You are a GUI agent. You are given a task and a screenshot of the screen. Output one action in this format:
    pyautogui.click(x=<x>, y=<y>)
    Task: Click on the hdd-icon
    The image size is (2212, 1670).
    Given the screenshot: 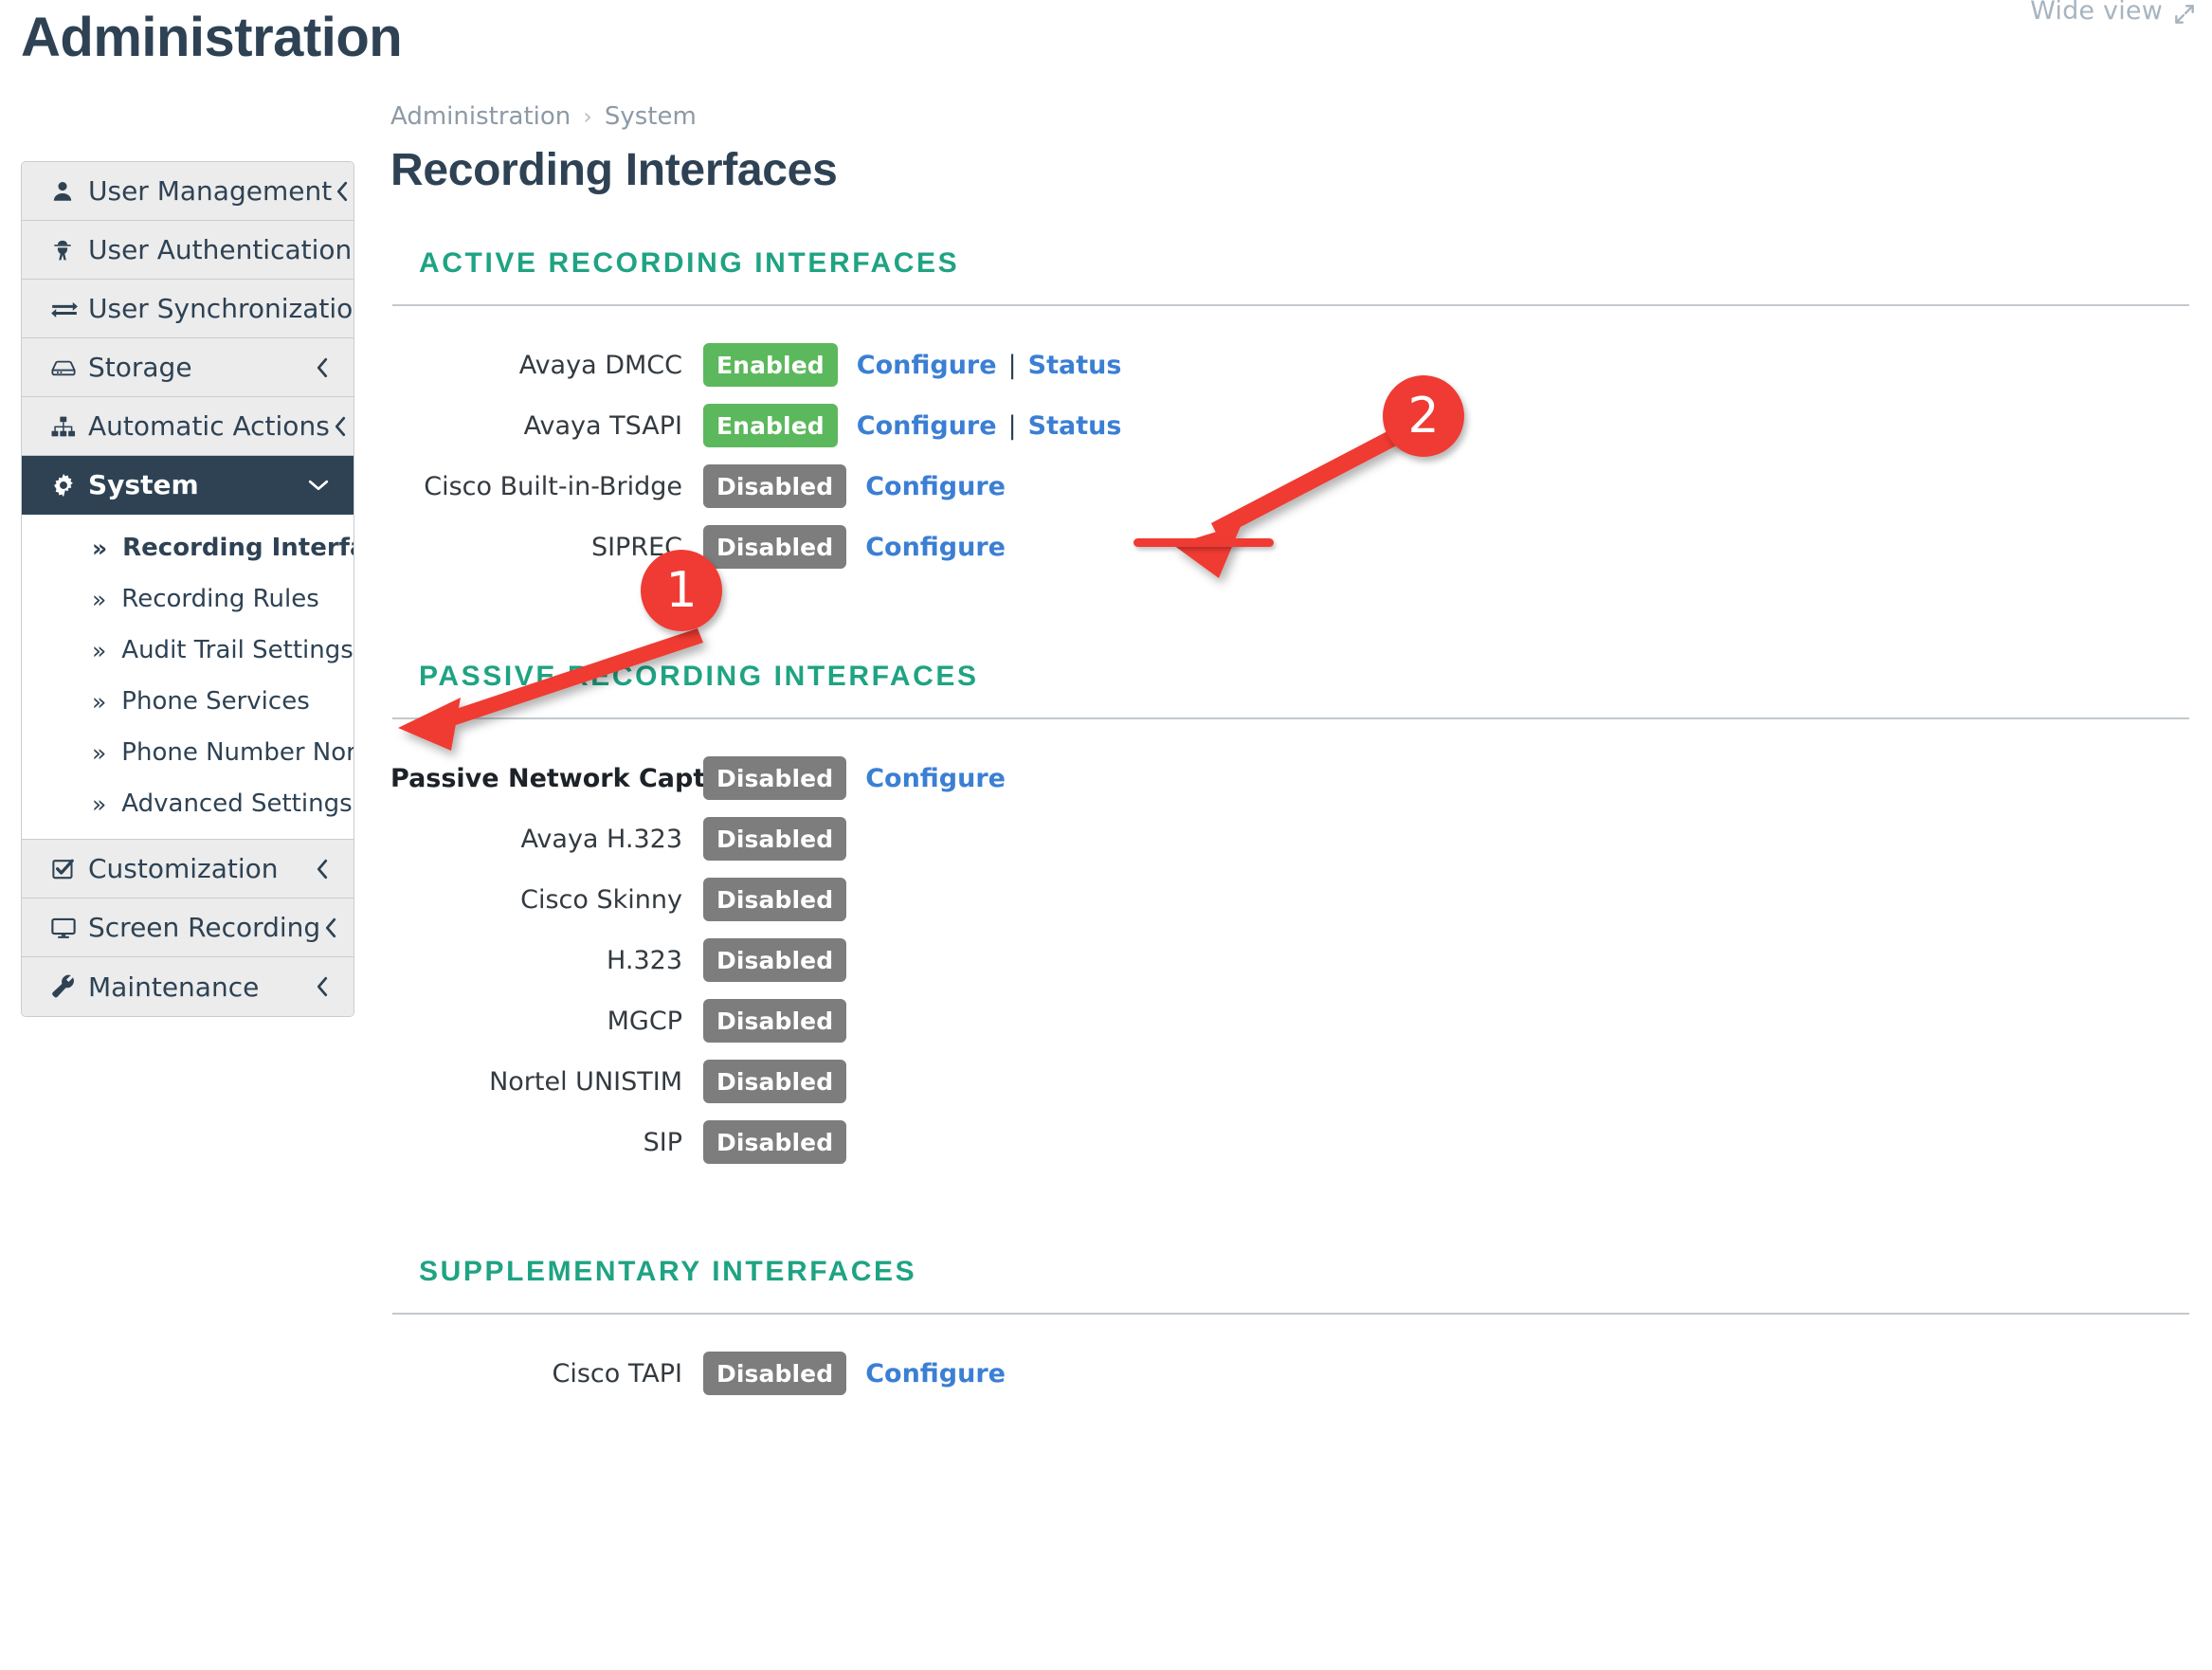 What is the action you would take?
    pyautogui.click(x=67, y=367)
    